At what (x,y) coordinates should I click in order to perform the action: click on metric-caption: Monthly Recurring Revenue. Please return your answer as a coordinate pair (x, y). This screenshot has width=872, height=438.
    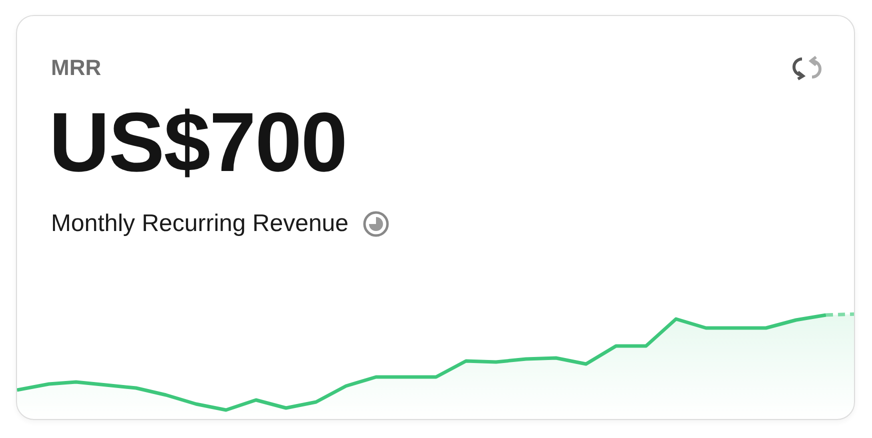
    Looking at the image, I should click on (199, 224).